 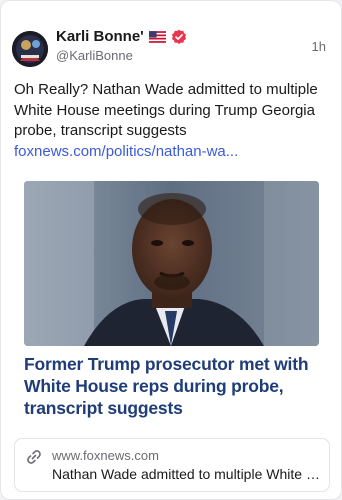 I want to click on author-row: Karli Bonne', so click(x=121, y=36).